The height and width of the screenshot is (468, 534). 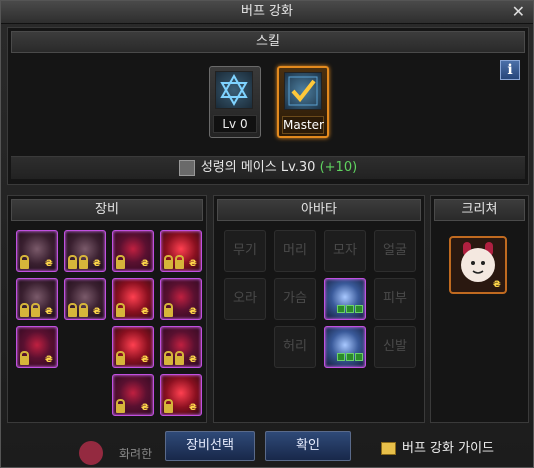 What do you see at coordinates (107, 210) in the screenshot?
I see `equipment-header: 장비` at bounding box center [107, 210].